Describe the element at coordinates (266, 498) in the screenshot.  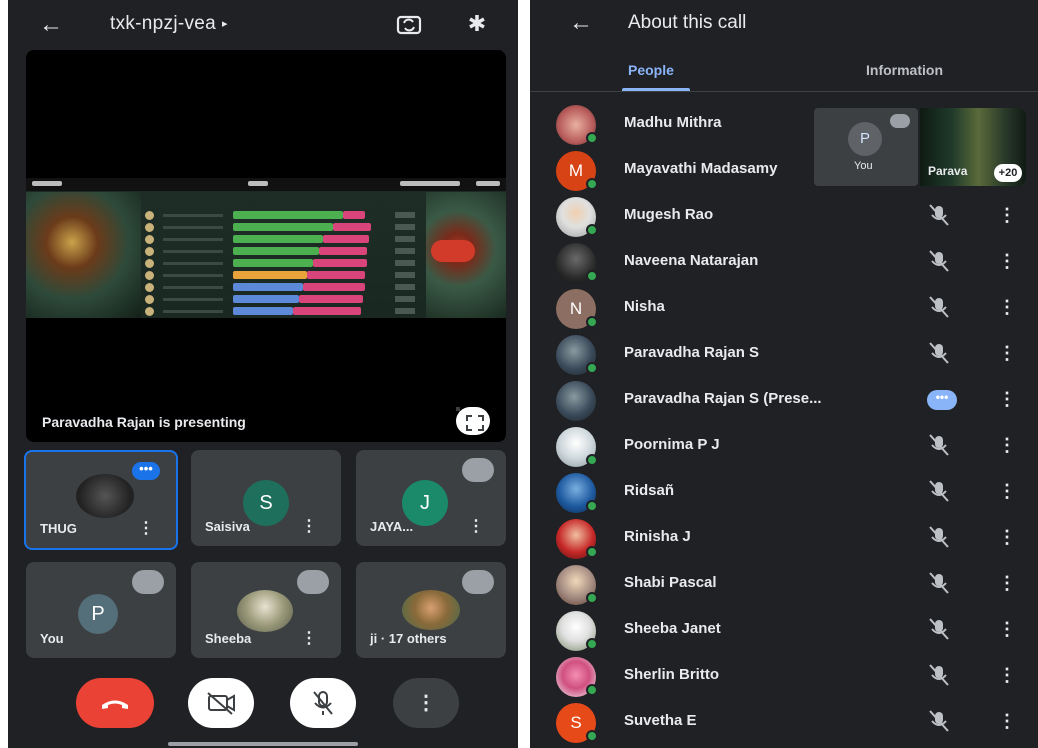
I see `participant-tile-saisiva: S Saisiva ⋮` at that location.